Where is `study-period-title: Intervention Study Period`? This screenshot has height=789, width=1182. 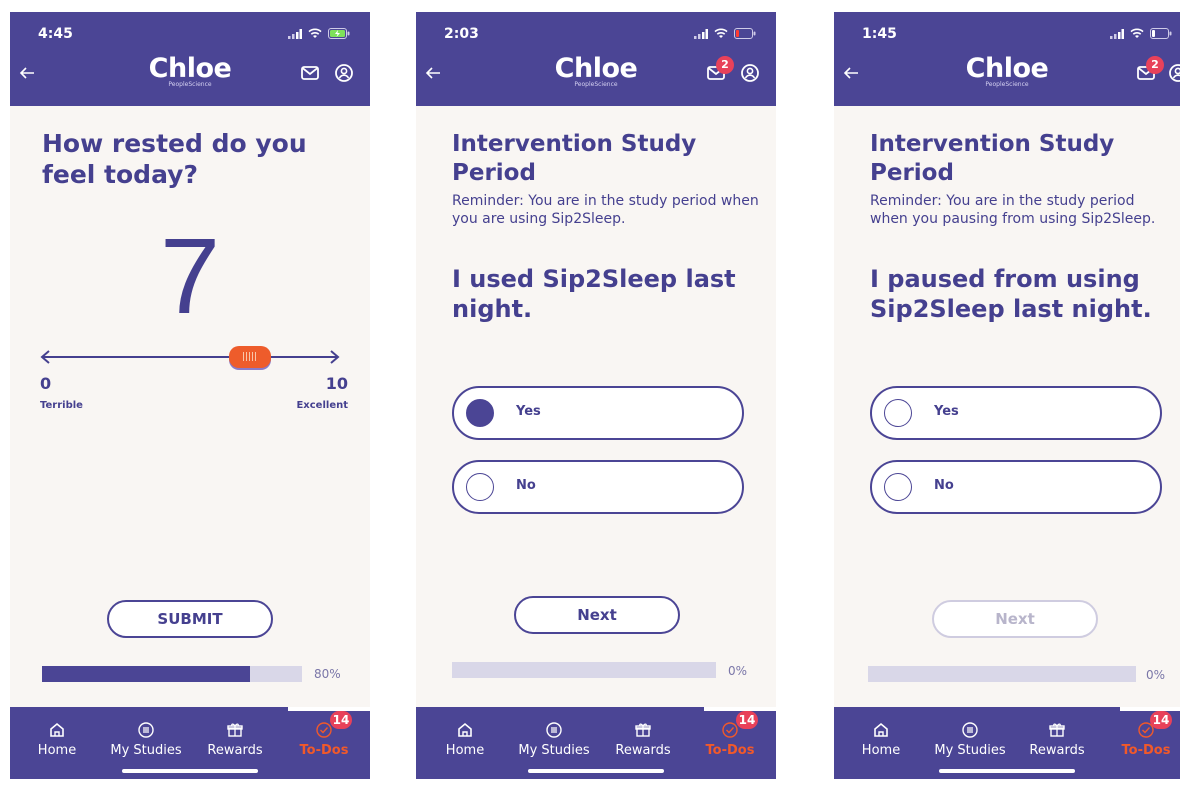
study-period-title: Intervention Study Period is located at coordinates (574, 158).